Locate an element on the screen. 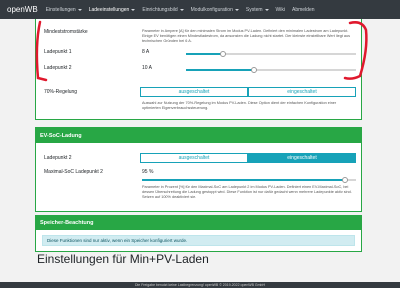  regel70-toggle: ausgeschaltet eingeschaltet is located at coordinates (248, 92).